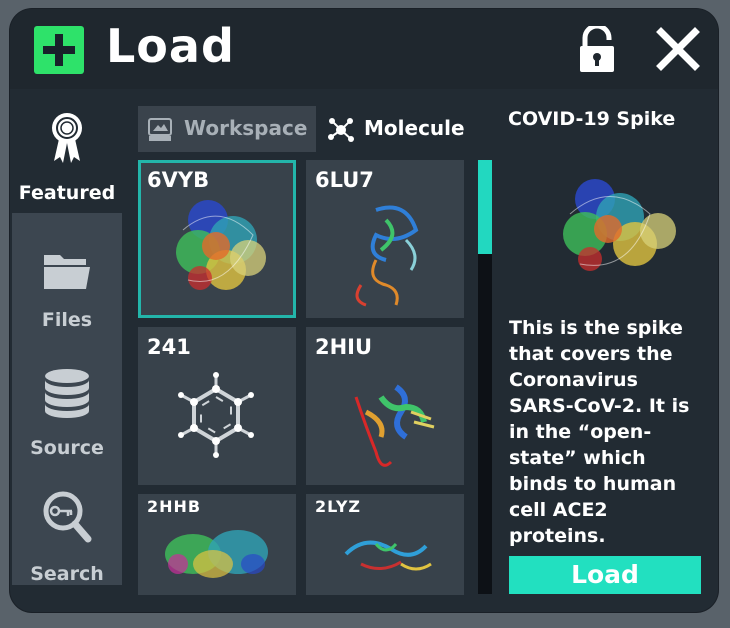  What do you see at coordinates (385, 544) in the screenshot?
I see `molecule-card-2lyz: 2LYZ` at bounding box center [385, 544].